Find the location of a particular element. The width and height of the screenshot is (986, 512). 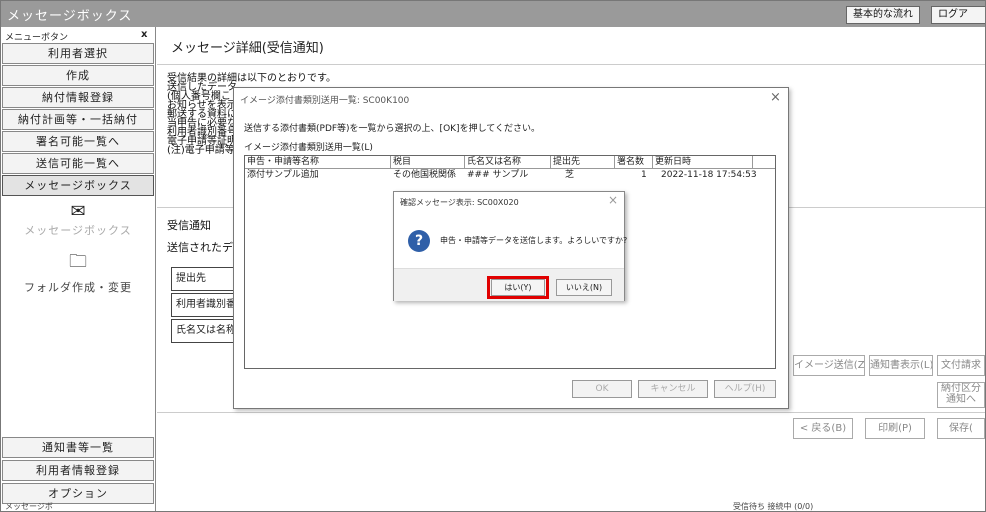

column-header: 更新日時 is located at coordinates (703, 162).